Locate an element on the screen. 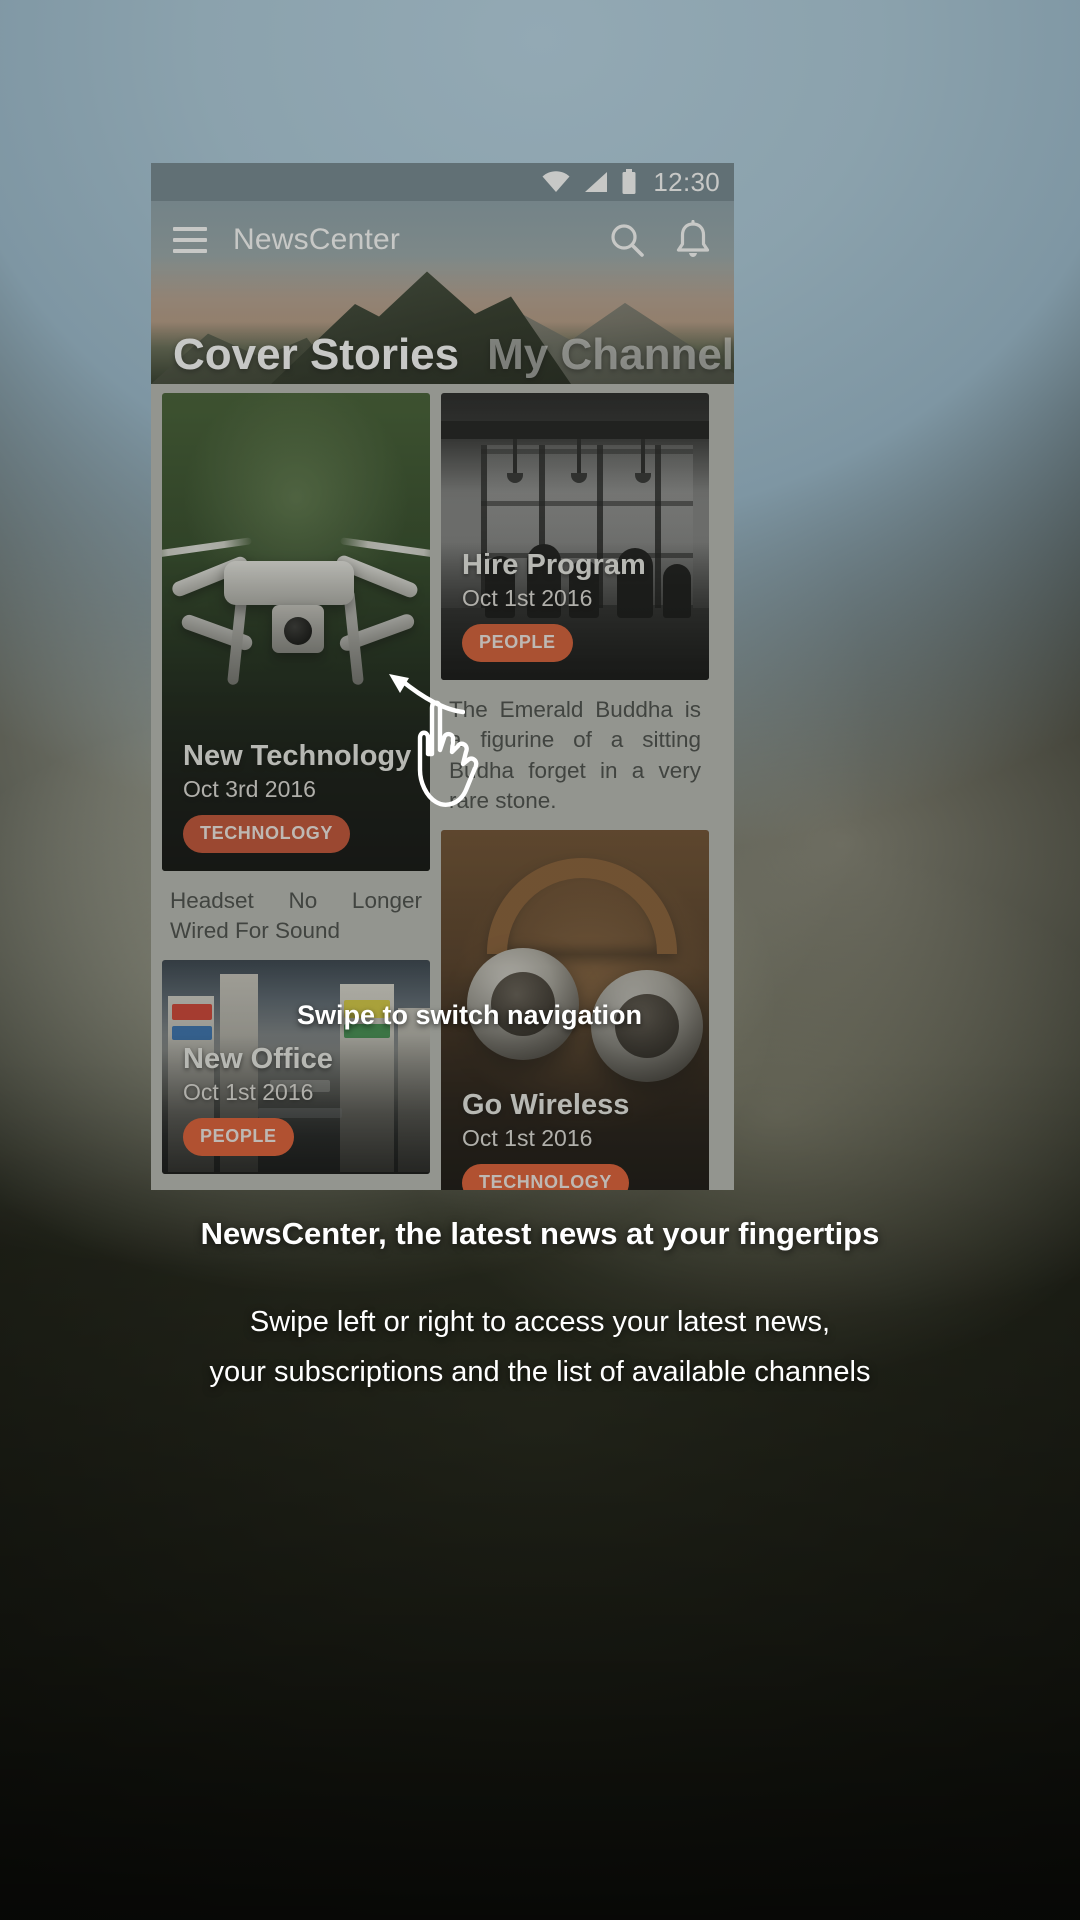 The width and height of the screenshot is (1080, 1920). status-bar: 12:30 is located at coordinates (442, 182).